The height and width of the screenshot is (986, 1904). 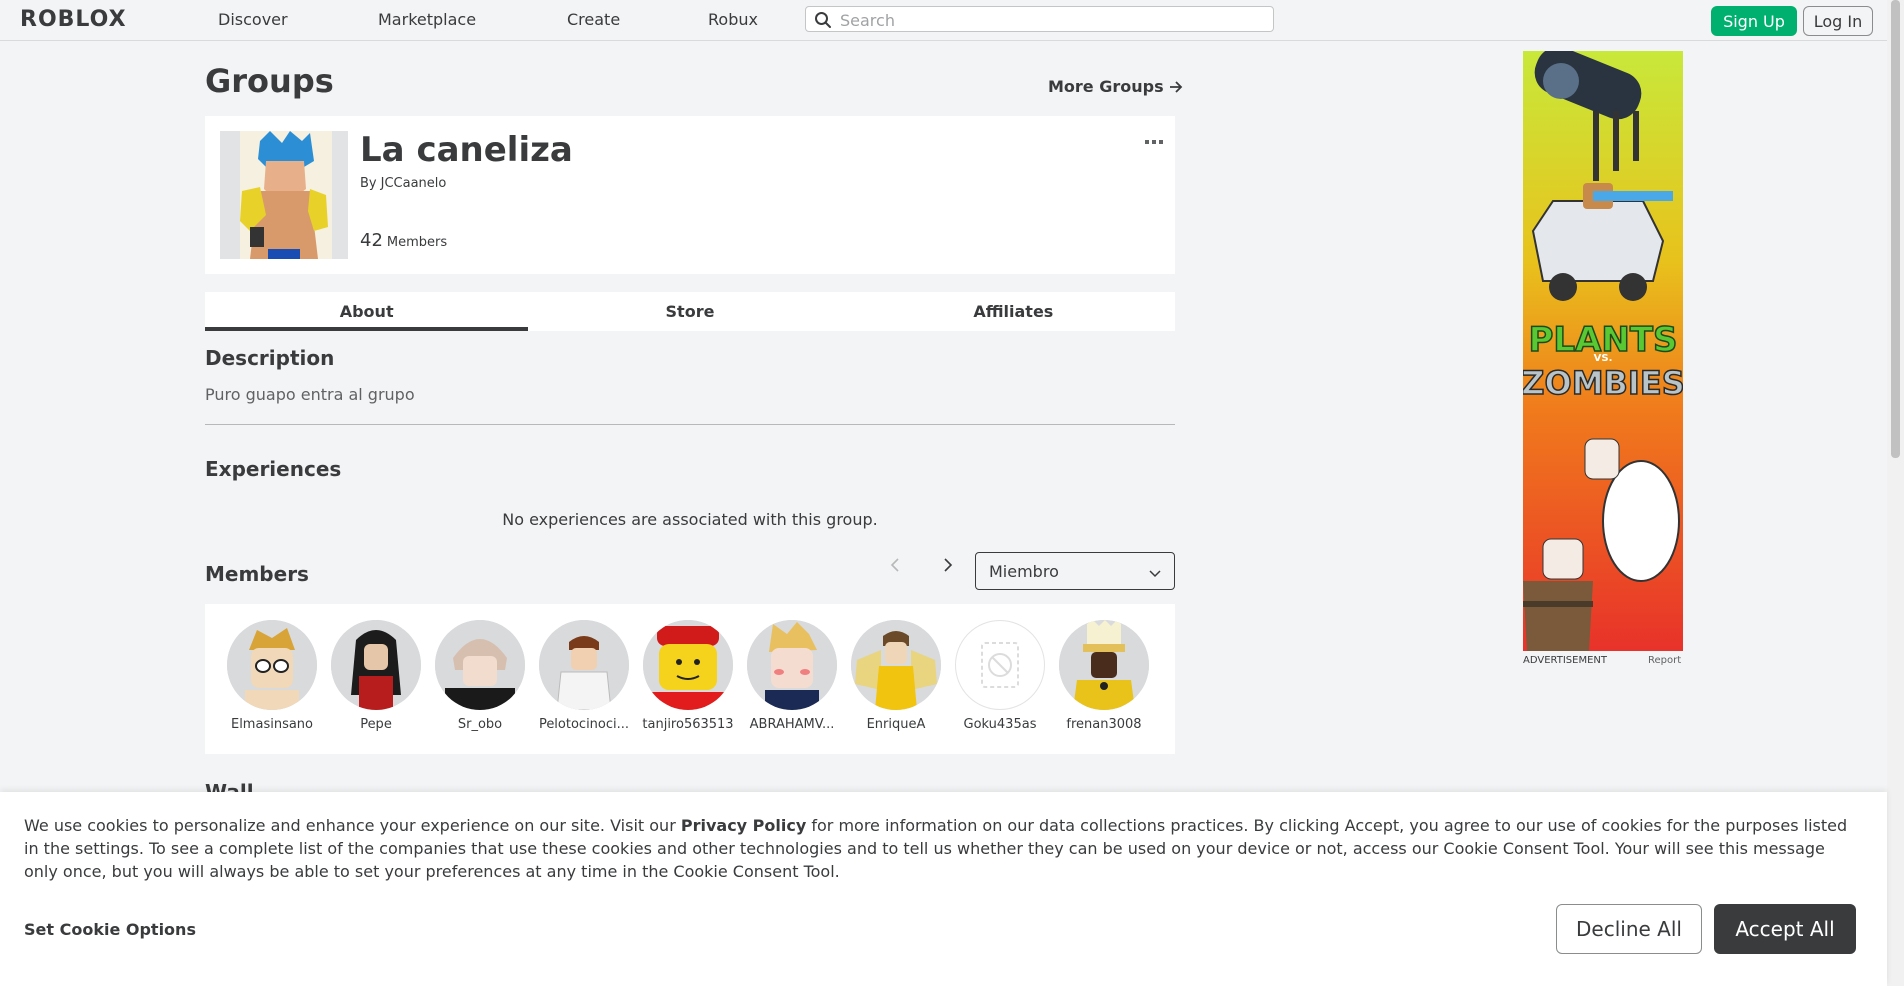 What do you see at coordinates (368, 183) in the screenshot?
I see `owner-prefix: By` at bounding box center [368, 183].